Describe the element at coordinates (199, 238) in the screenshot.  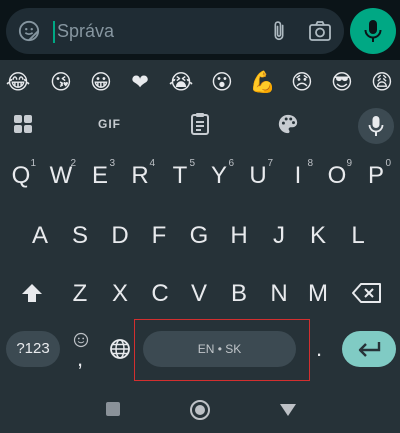
I see `key-g: G` at that location.